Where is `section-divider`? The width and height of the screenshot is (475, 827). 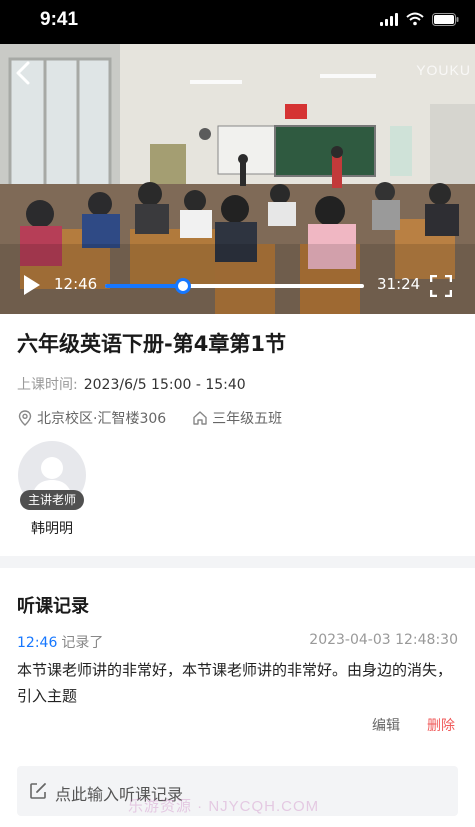 section-divider is located at coordinates (237, 562).